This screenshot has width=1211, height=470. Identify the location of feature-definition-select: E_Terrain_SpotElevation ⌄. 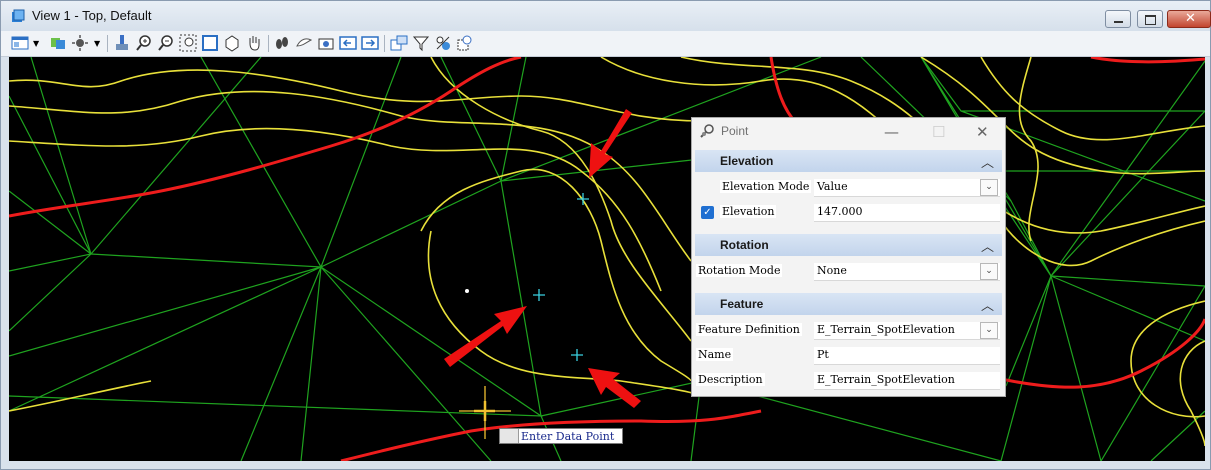
(907, 331).